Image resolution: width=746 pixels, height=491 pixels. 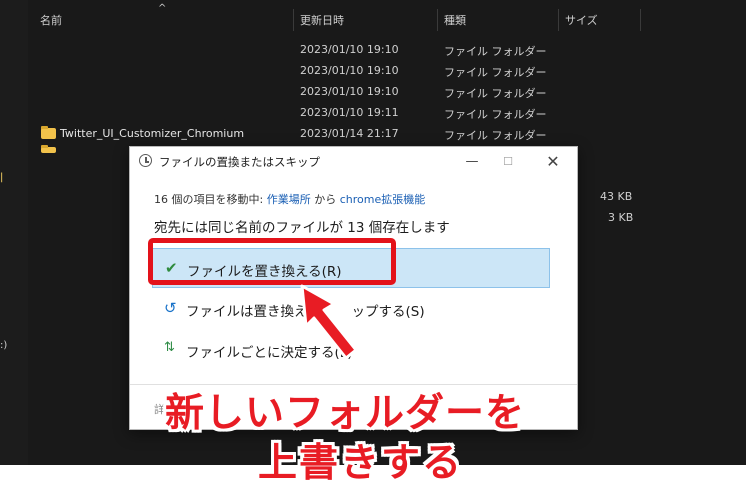 I want to click on source-folder-link: 作業場所, so click(x=289, y=199).